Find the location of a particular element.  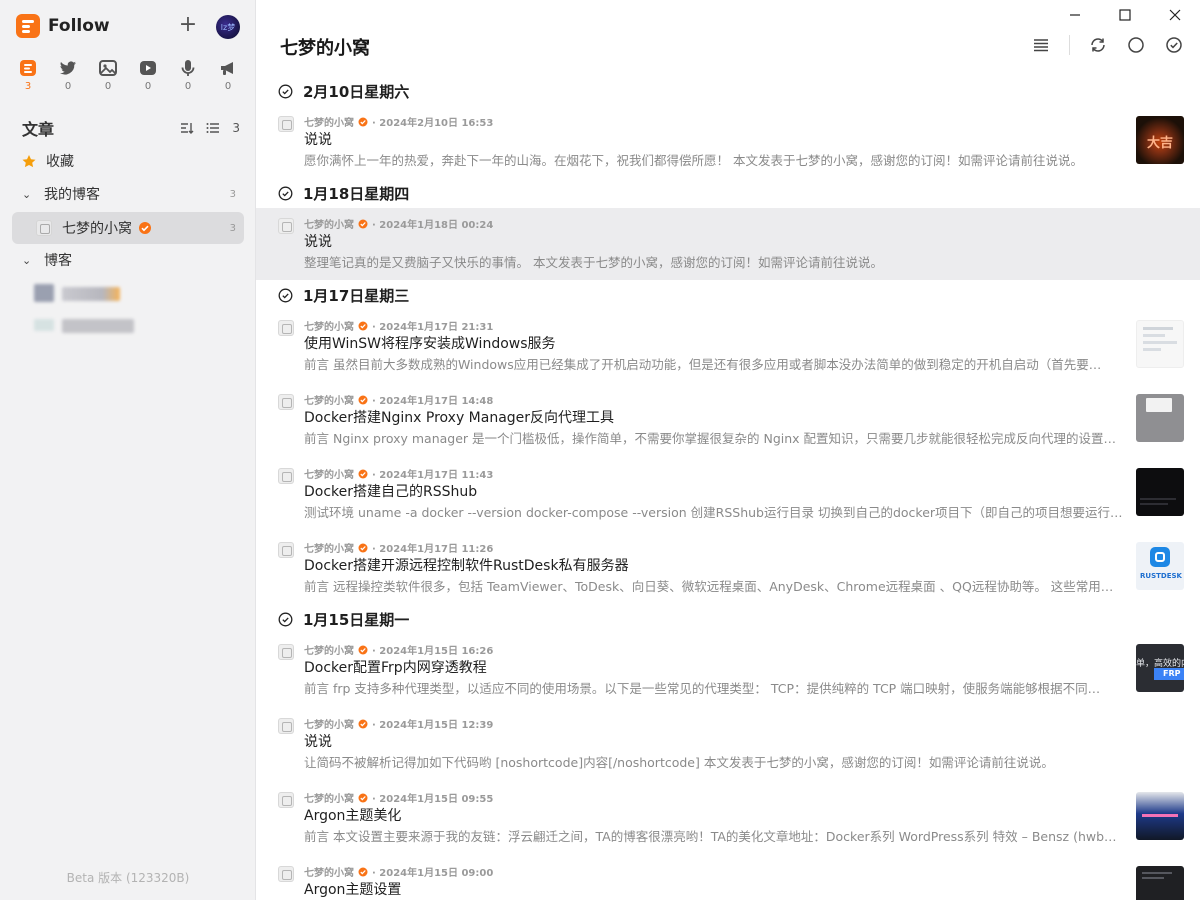

view-audio: 0 is located at coordinates (188, 75).